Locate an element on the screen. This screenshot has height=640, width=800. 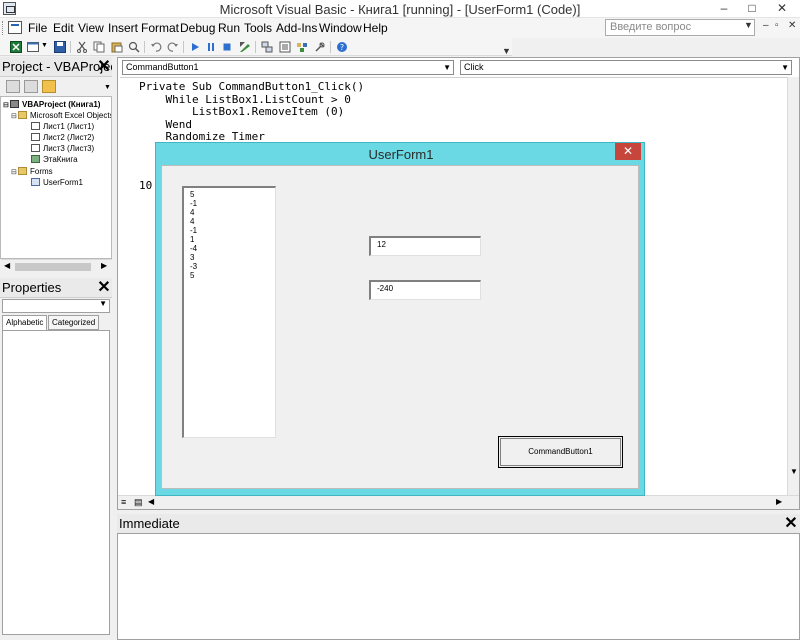
insert-dropdown-arrow-icon: ▼ is located at coordinates (44, 45).